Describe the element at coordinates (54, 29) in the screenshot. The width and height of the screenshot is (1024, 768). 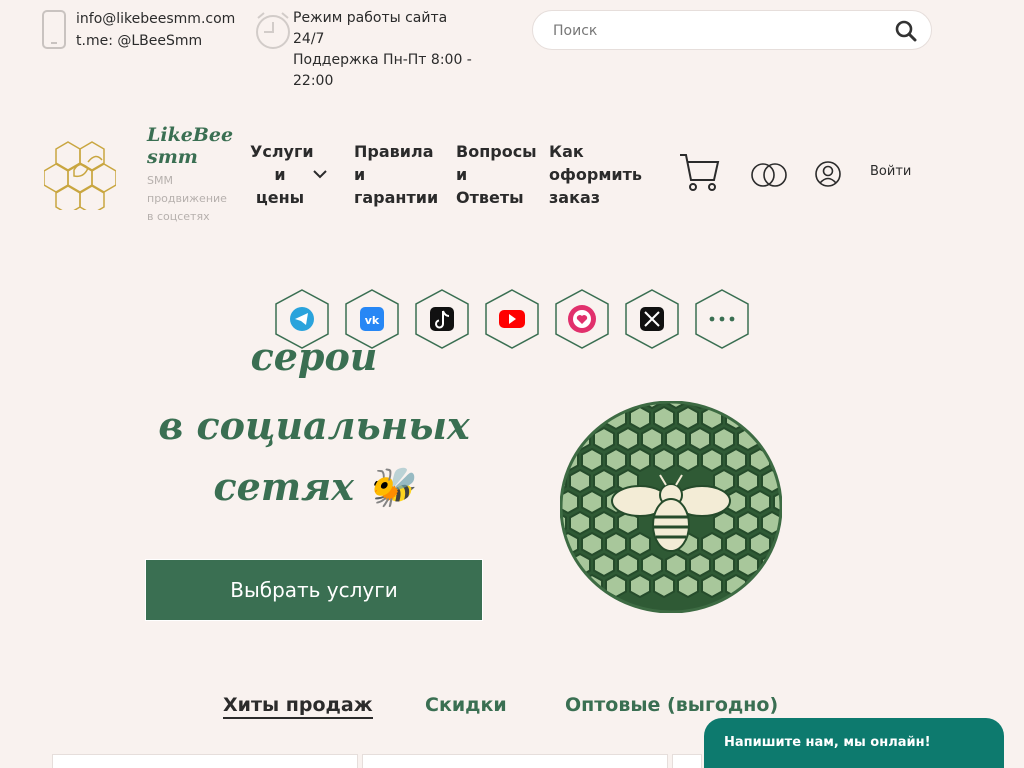
I see `phone-icon` at that location.